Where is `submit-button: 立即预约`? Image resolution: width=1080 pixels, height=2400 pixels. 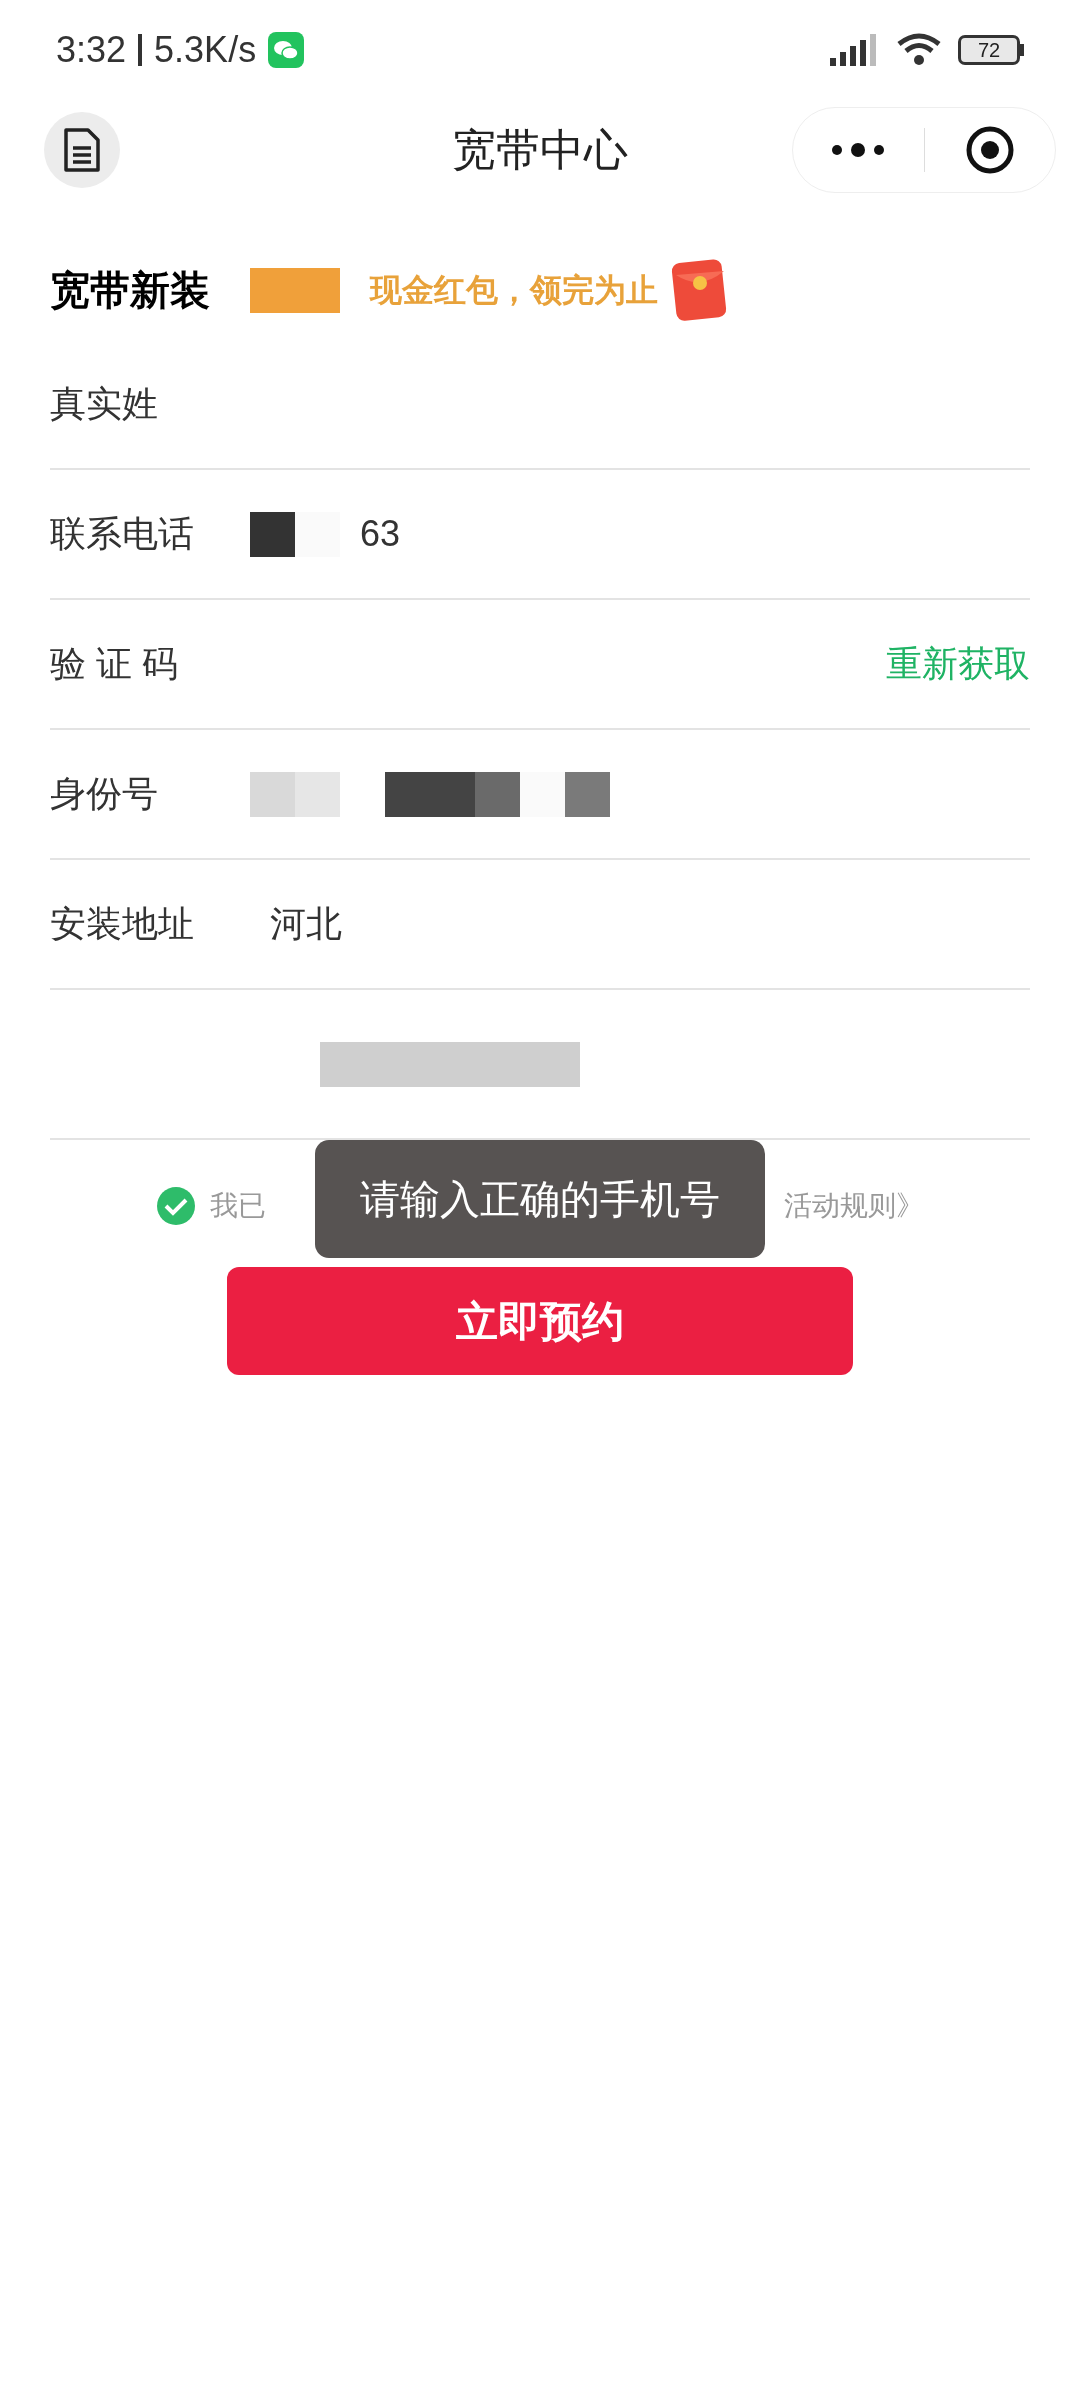
submit-button: 立即预约 is located at coordinates (540, 1321).